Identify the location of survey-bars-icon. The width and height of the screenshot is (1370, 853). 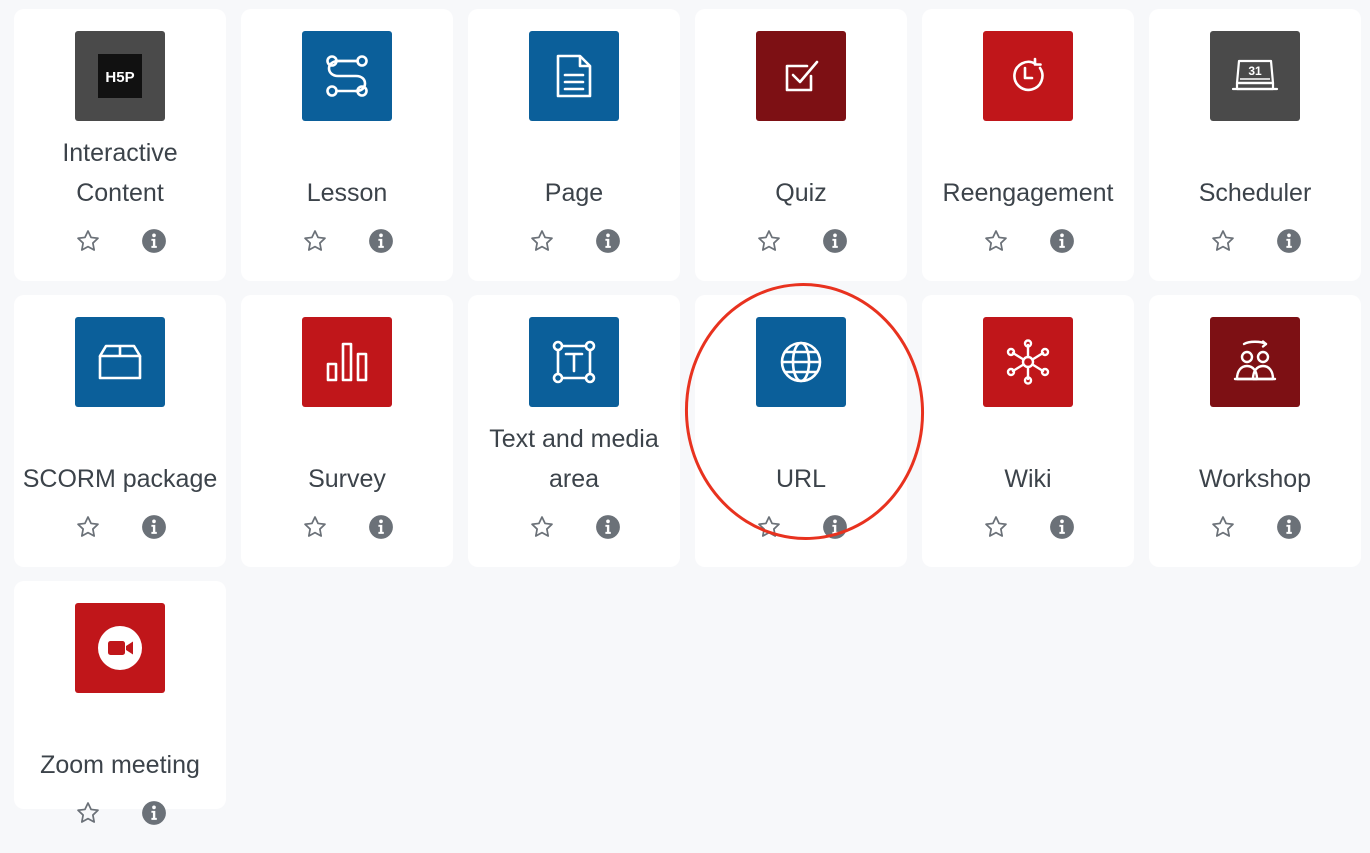
(347, 362).